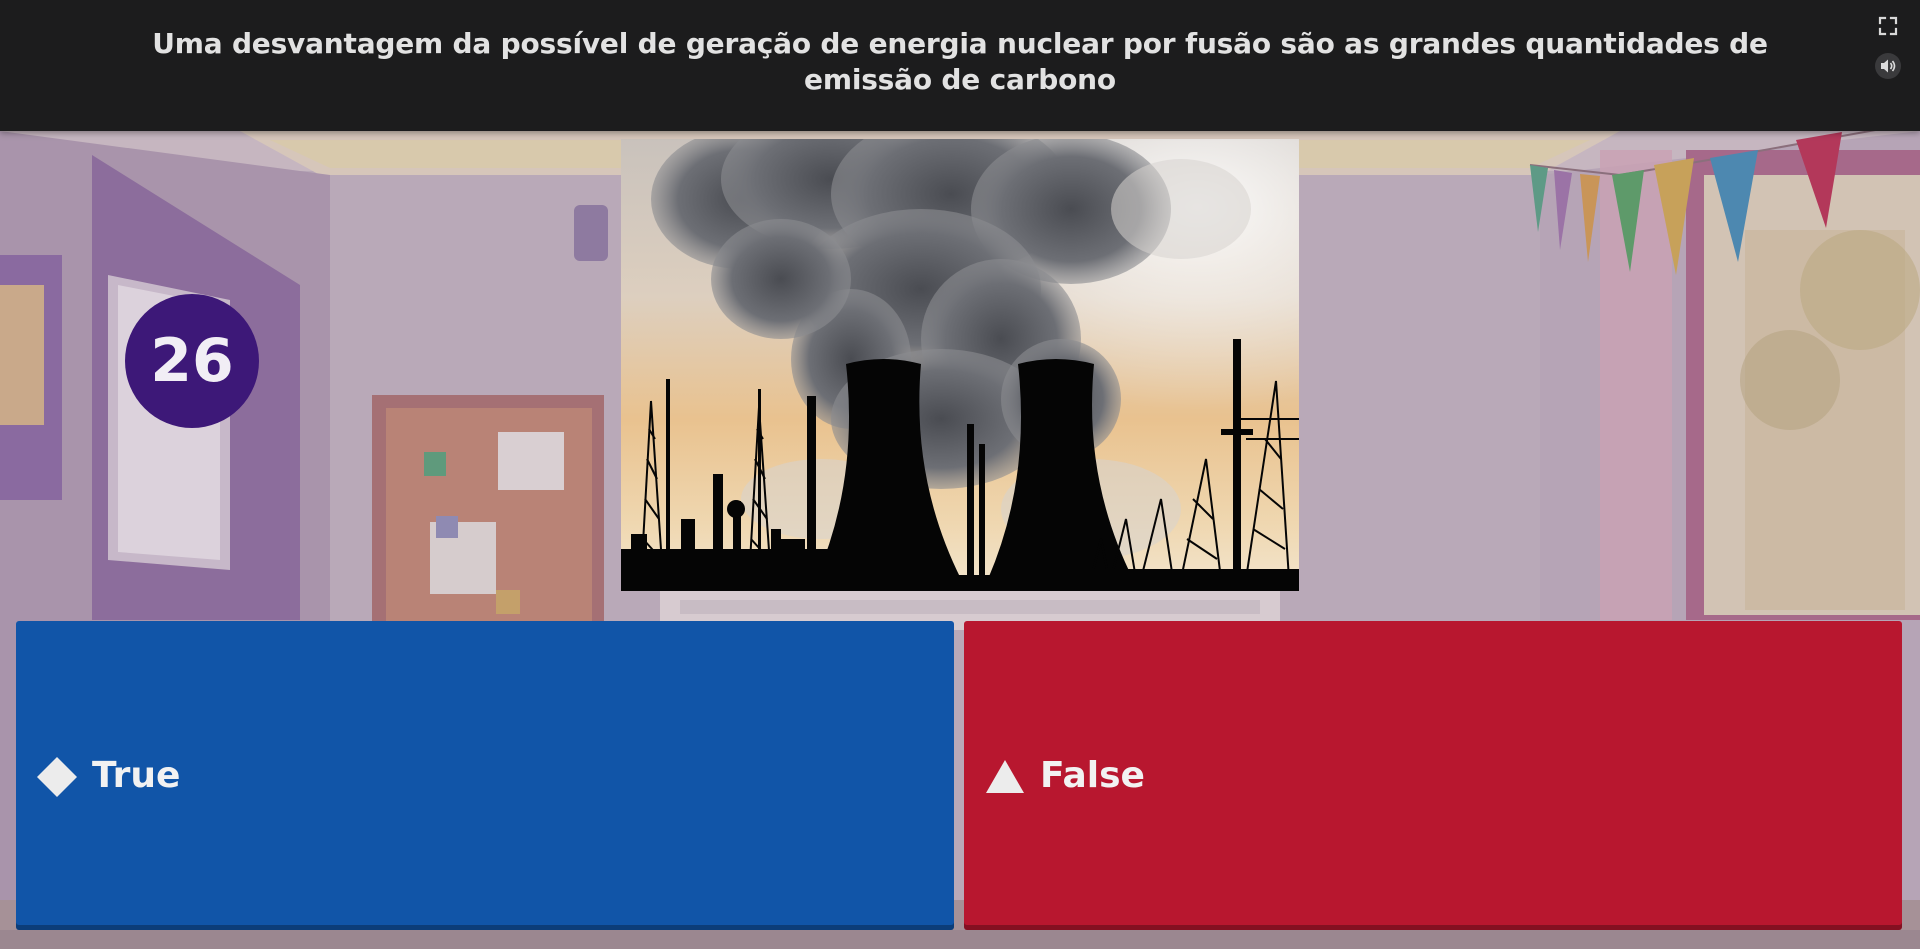 The image size is (1920, 949). I want to click on sound-button, so click(1888, 66).